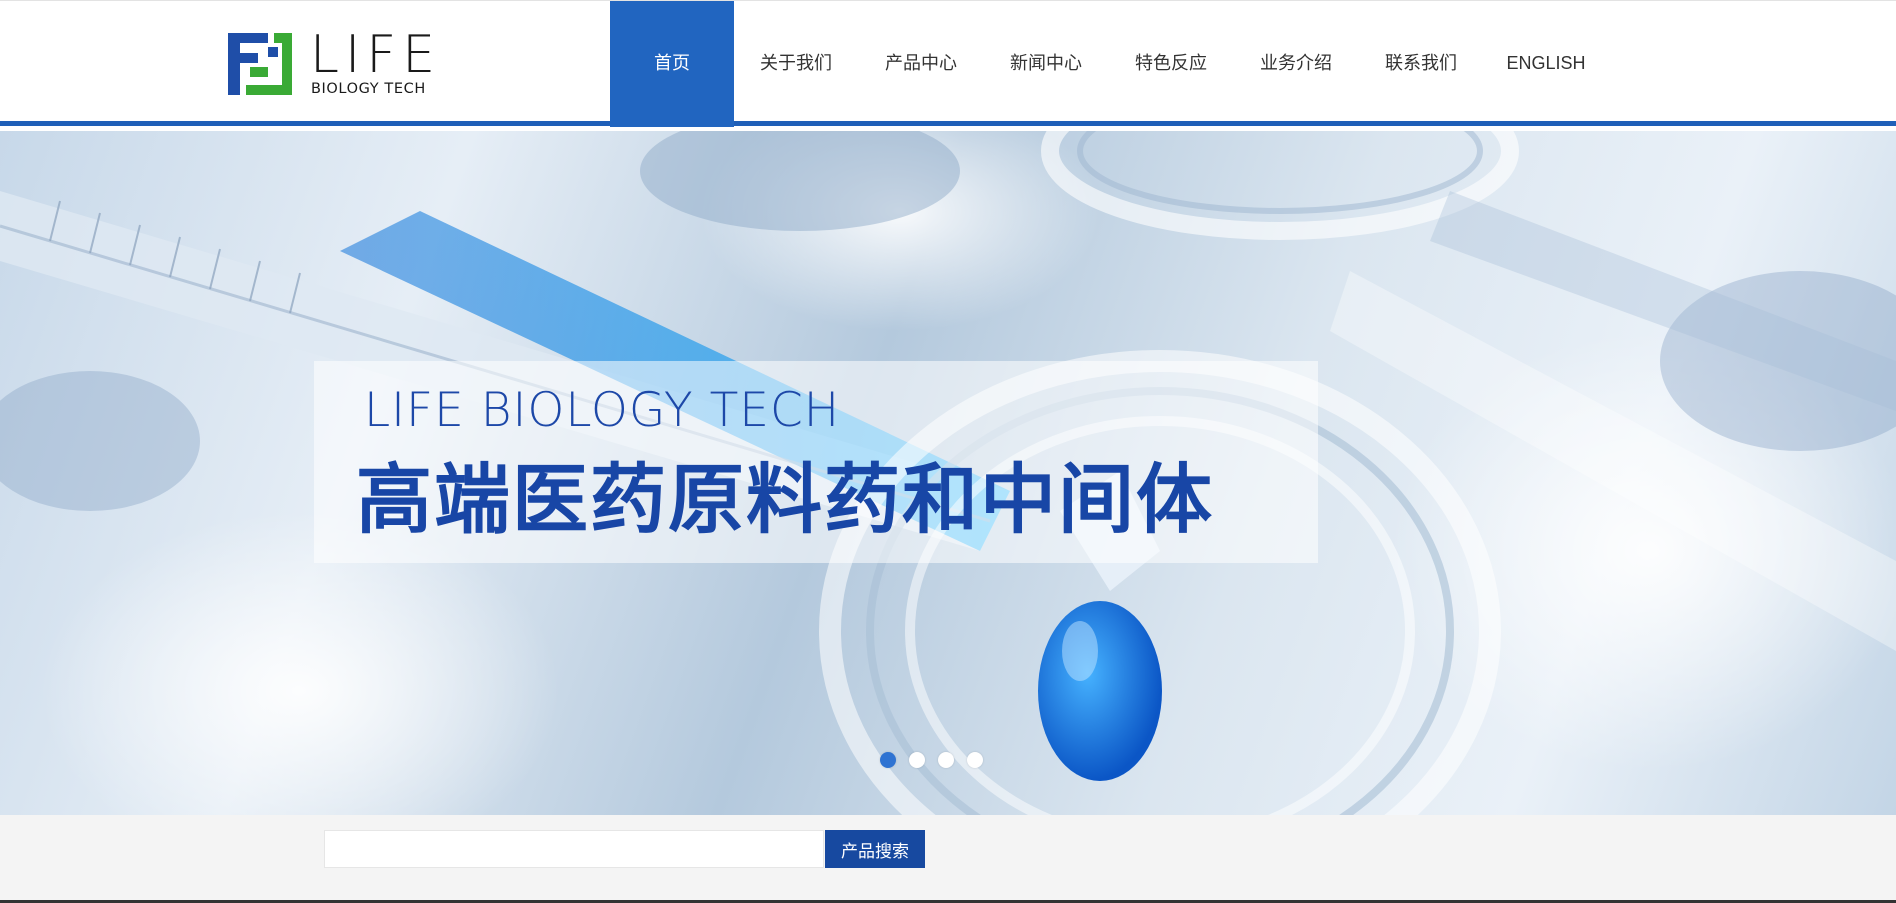  Describe the element at coordinates (260, 64) in the screenshot. I see `logo-mark-icon` at that location.